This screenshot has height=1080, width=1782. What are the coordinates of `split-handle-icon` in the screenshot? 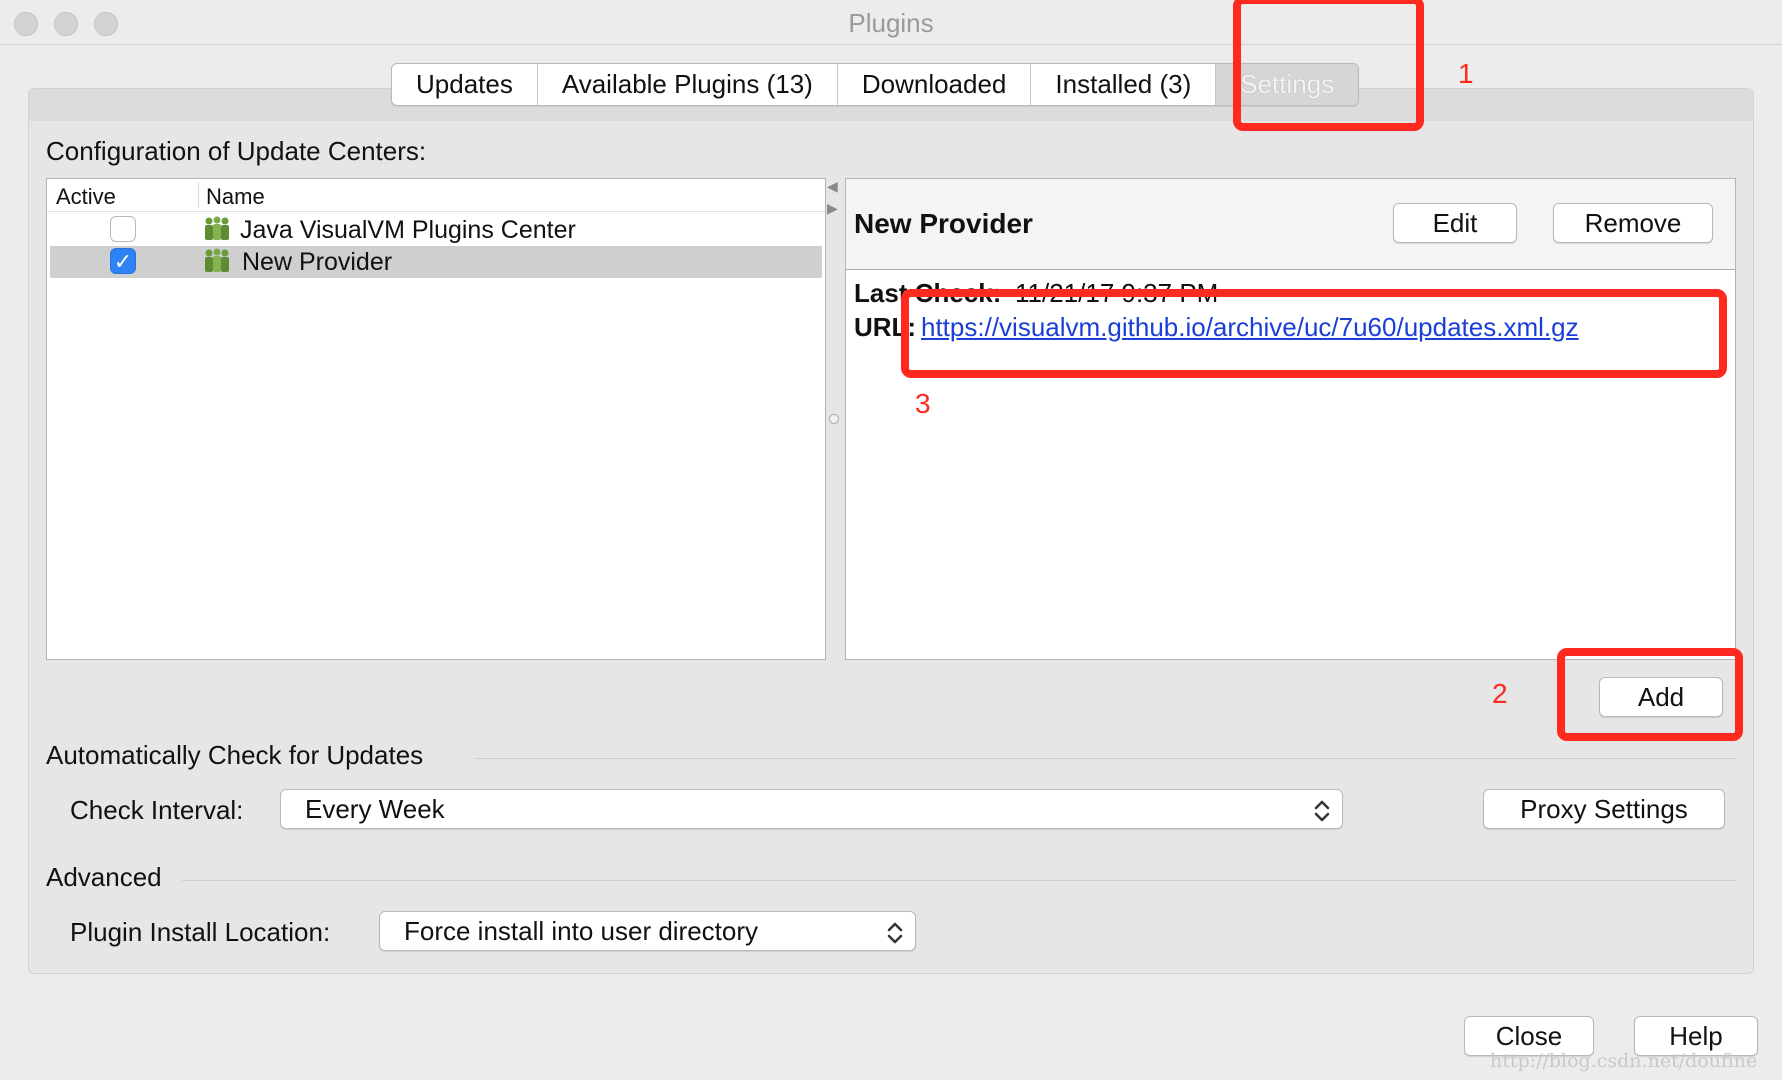 It's located at (834, 419).